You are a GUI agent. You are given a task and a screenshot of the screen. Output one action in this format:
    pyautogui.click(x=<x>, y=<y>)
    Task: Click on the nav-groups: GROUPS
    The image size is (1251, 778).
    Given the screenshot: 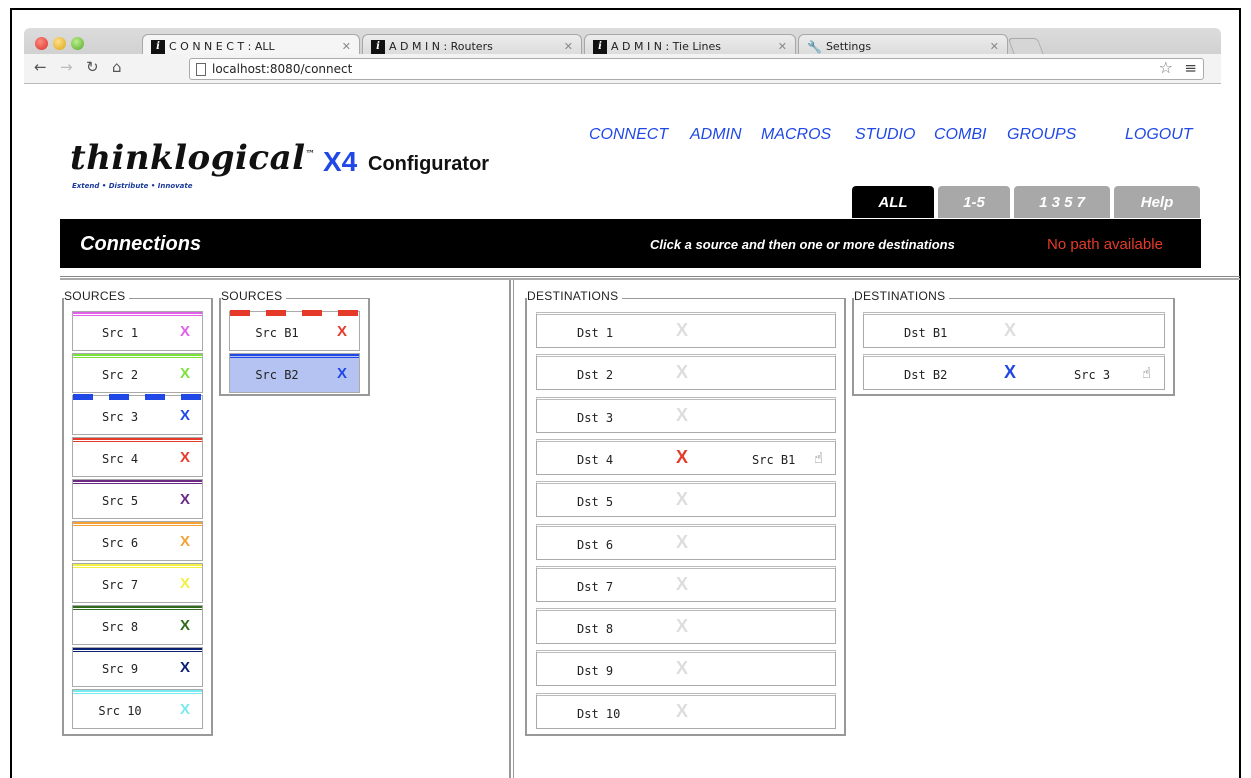 What is the action you would take?
    pyautogui.click(x=1041, y=135)
    